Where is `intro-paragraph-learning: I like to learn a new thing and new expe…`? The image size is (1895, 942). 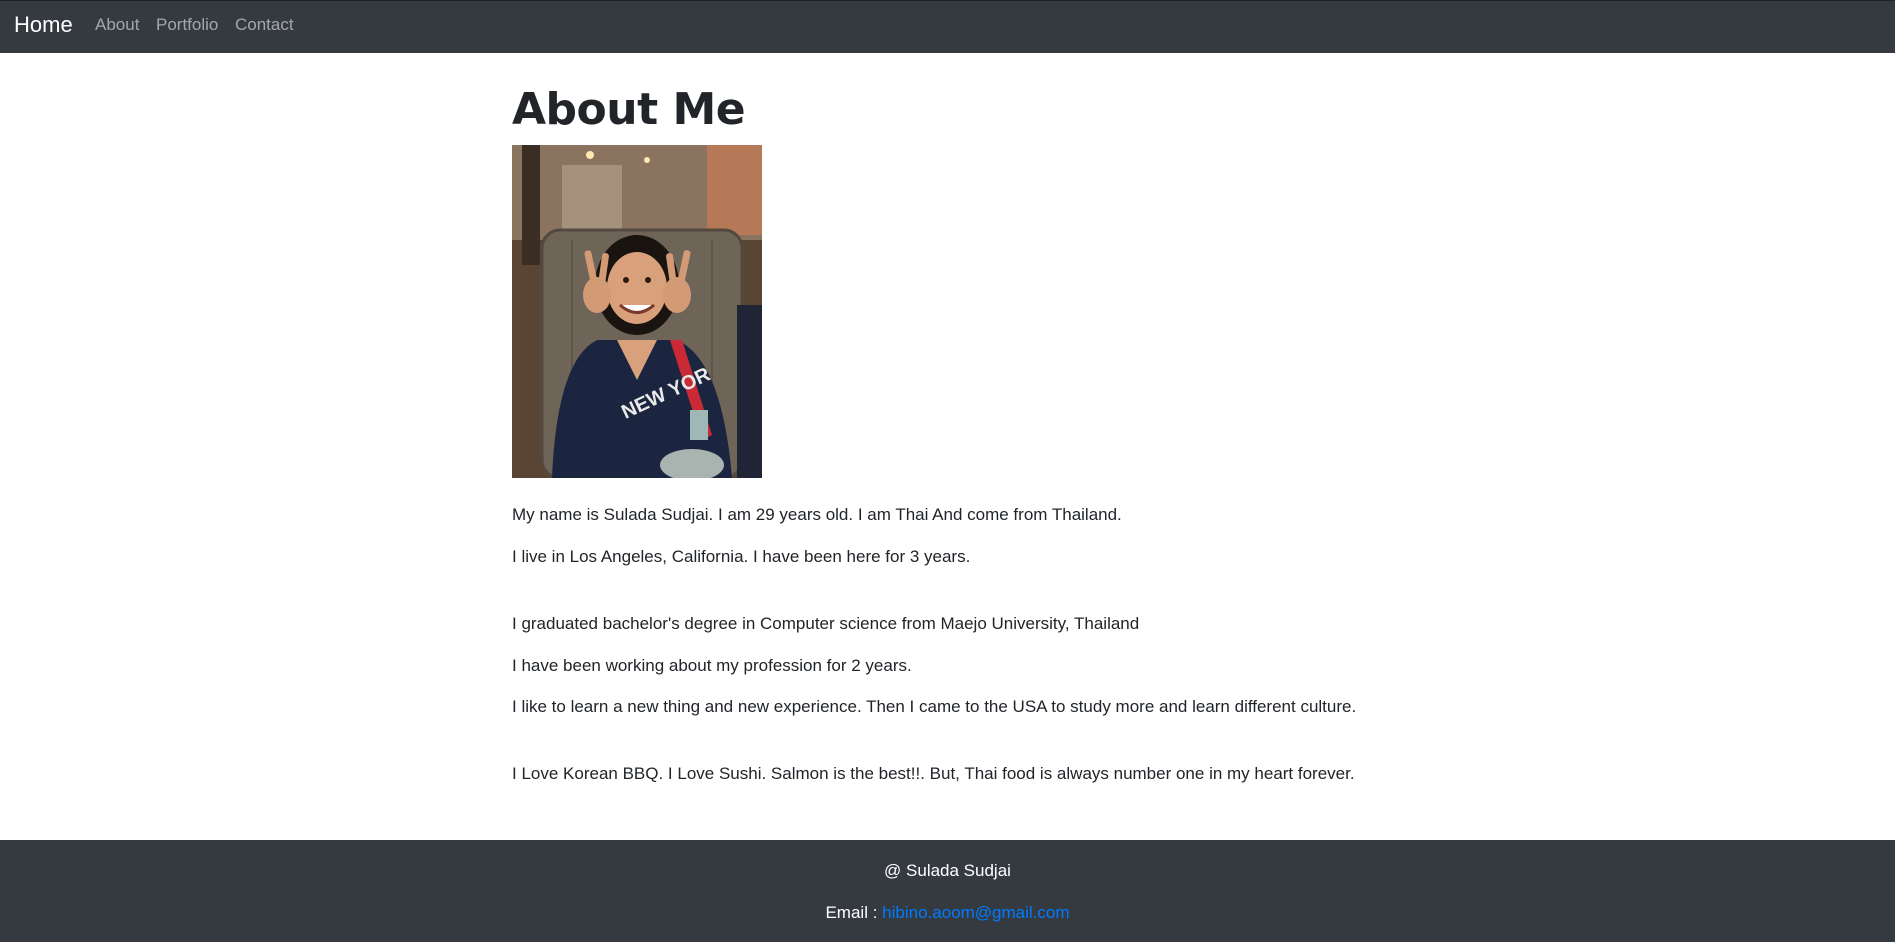 intro-paragraph-learning: I like to learn a new thing and new expe… is located at coordinates (934, 706).